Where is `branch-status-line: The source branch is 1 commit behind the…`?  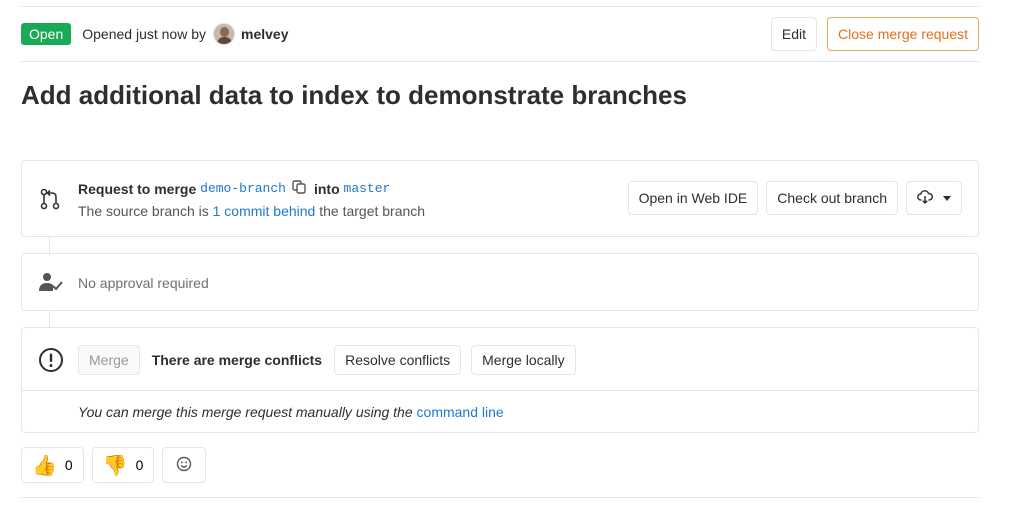 branch-status-line: The source branch is 1 commit behind the… is located at coordinates (251, 211).